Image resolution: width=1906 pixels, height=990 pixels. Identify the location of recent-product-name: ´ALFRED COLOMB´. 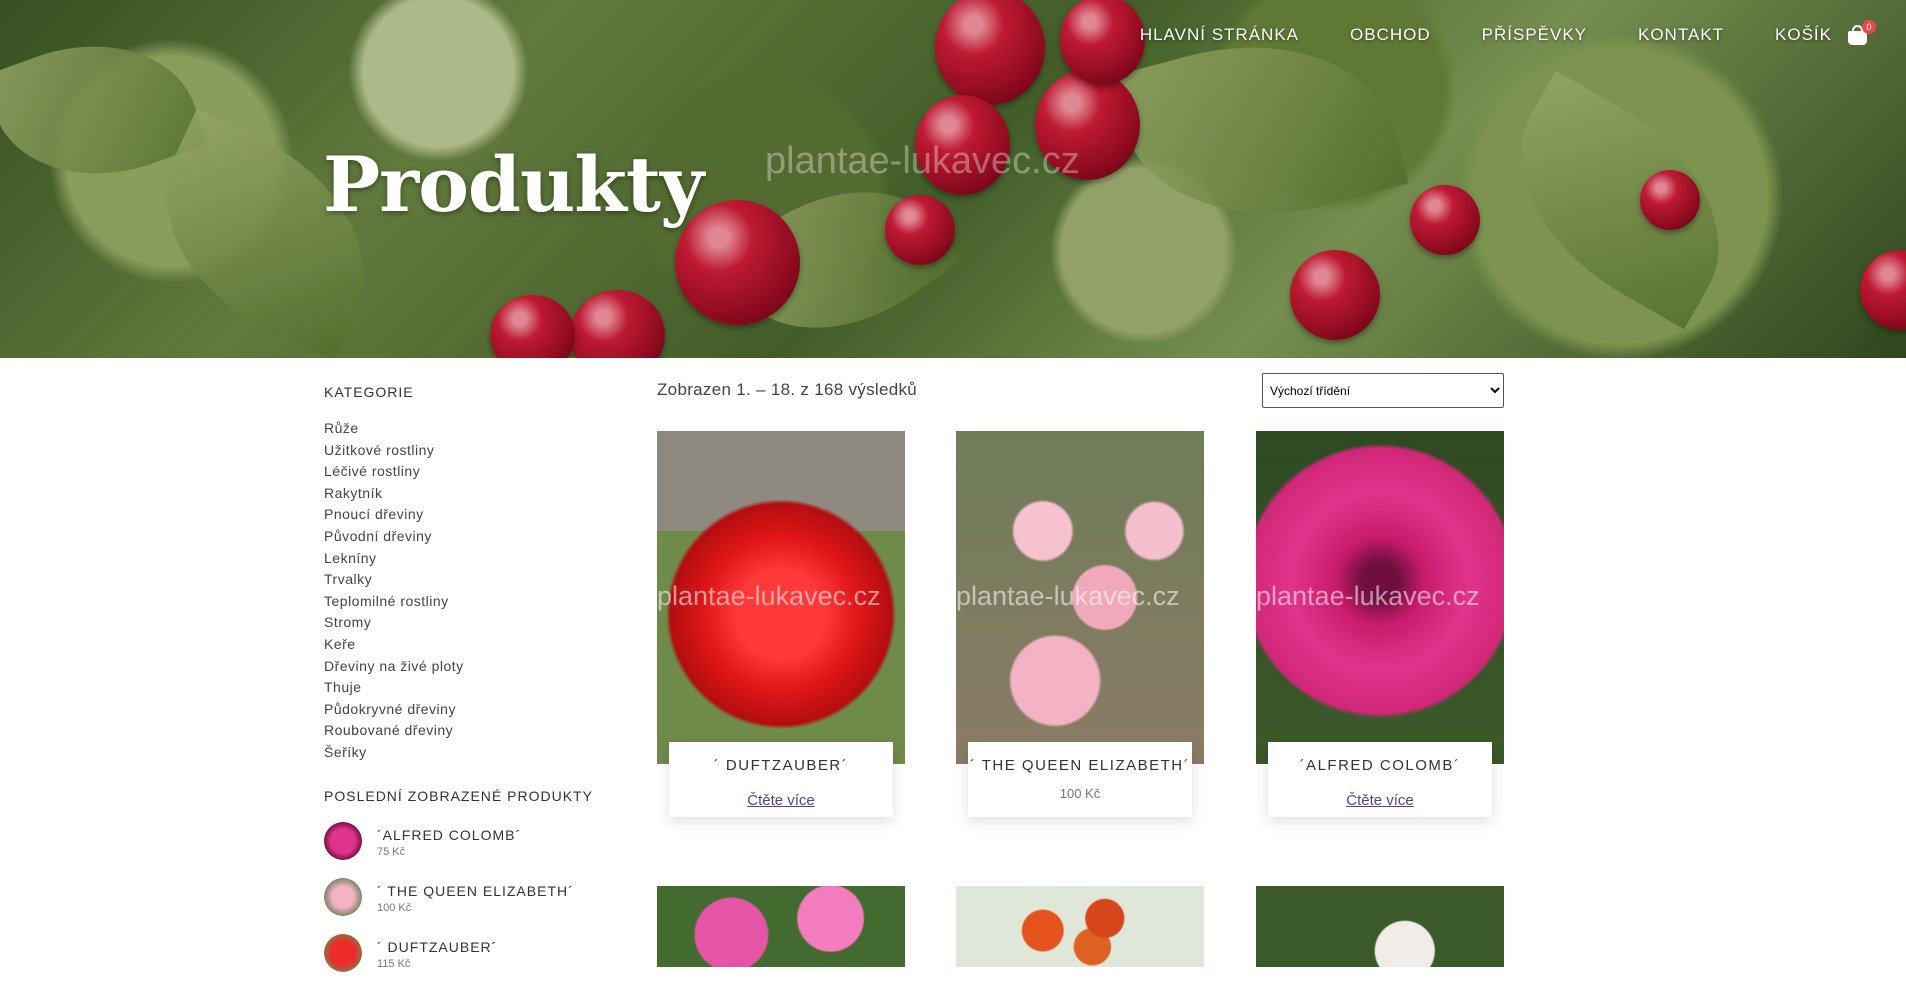
(449, 832).